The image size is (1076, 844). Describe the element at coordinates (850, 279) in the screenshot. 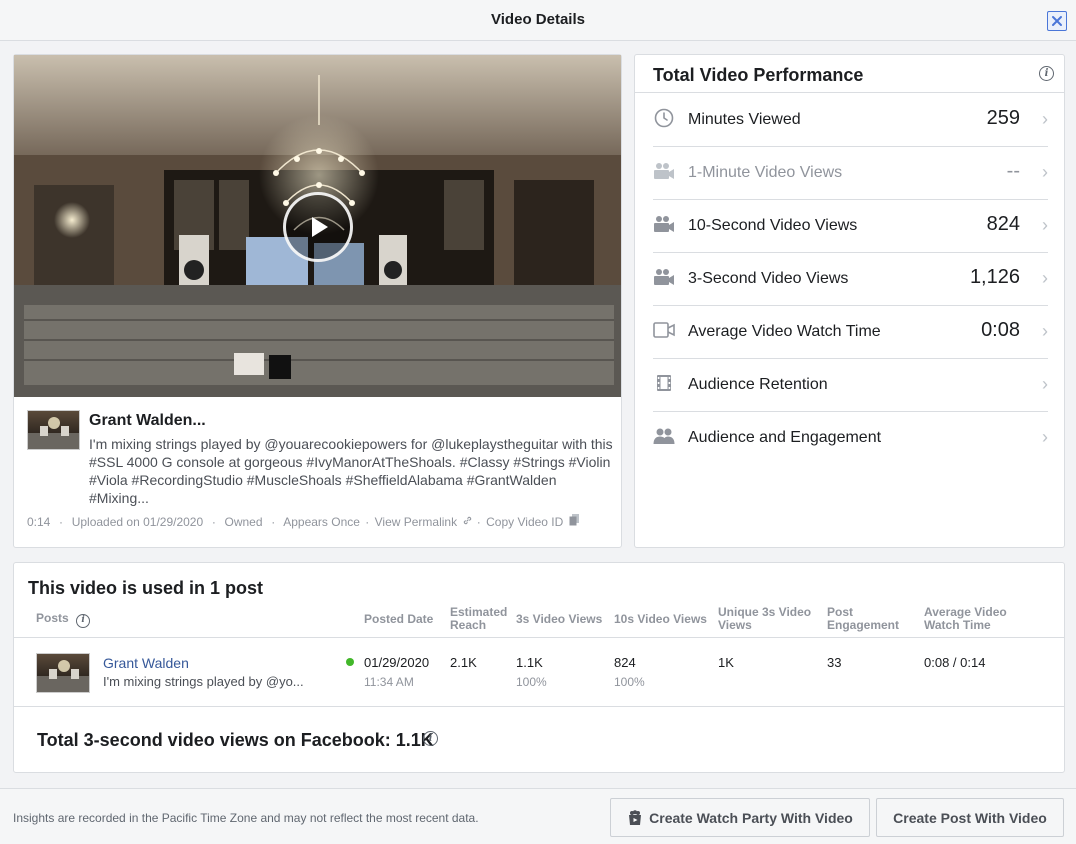

I see `metric-3-second-views: 3-Second Video Views 1,126 ›` at that location.